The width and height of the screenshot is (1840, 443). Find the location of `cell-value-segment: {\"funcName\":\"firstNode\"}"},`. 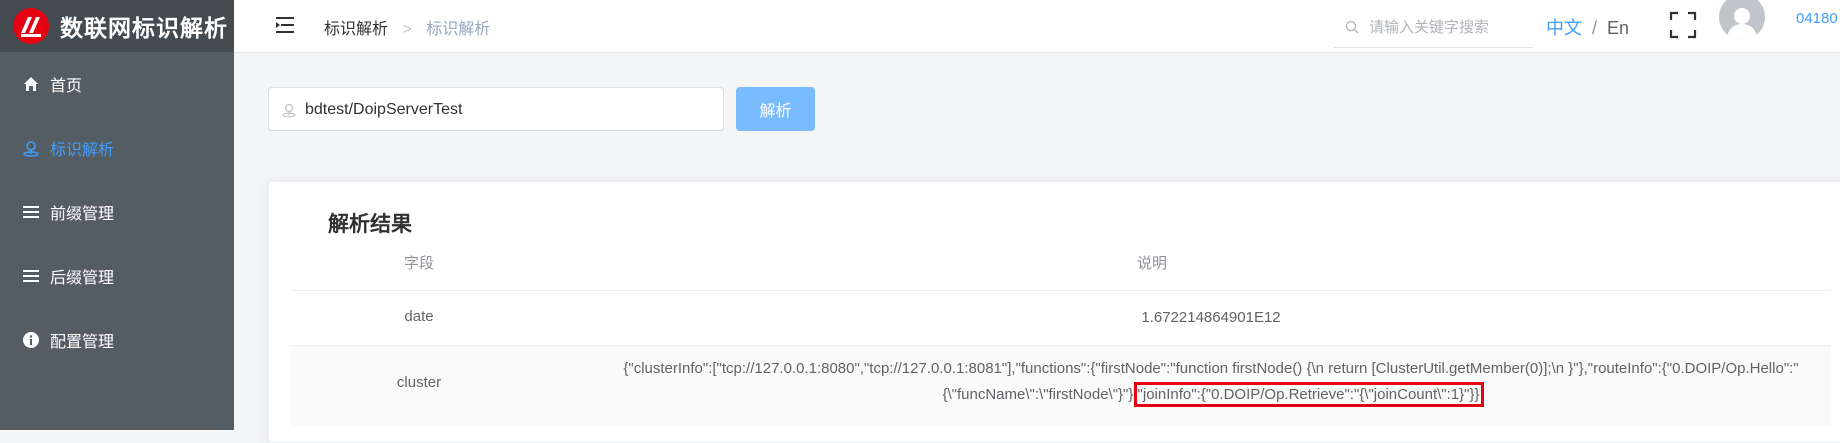

cell-value-segment: {\"funcName\":\"firstNode\"}"}, is located at coordinates (1040, 394).